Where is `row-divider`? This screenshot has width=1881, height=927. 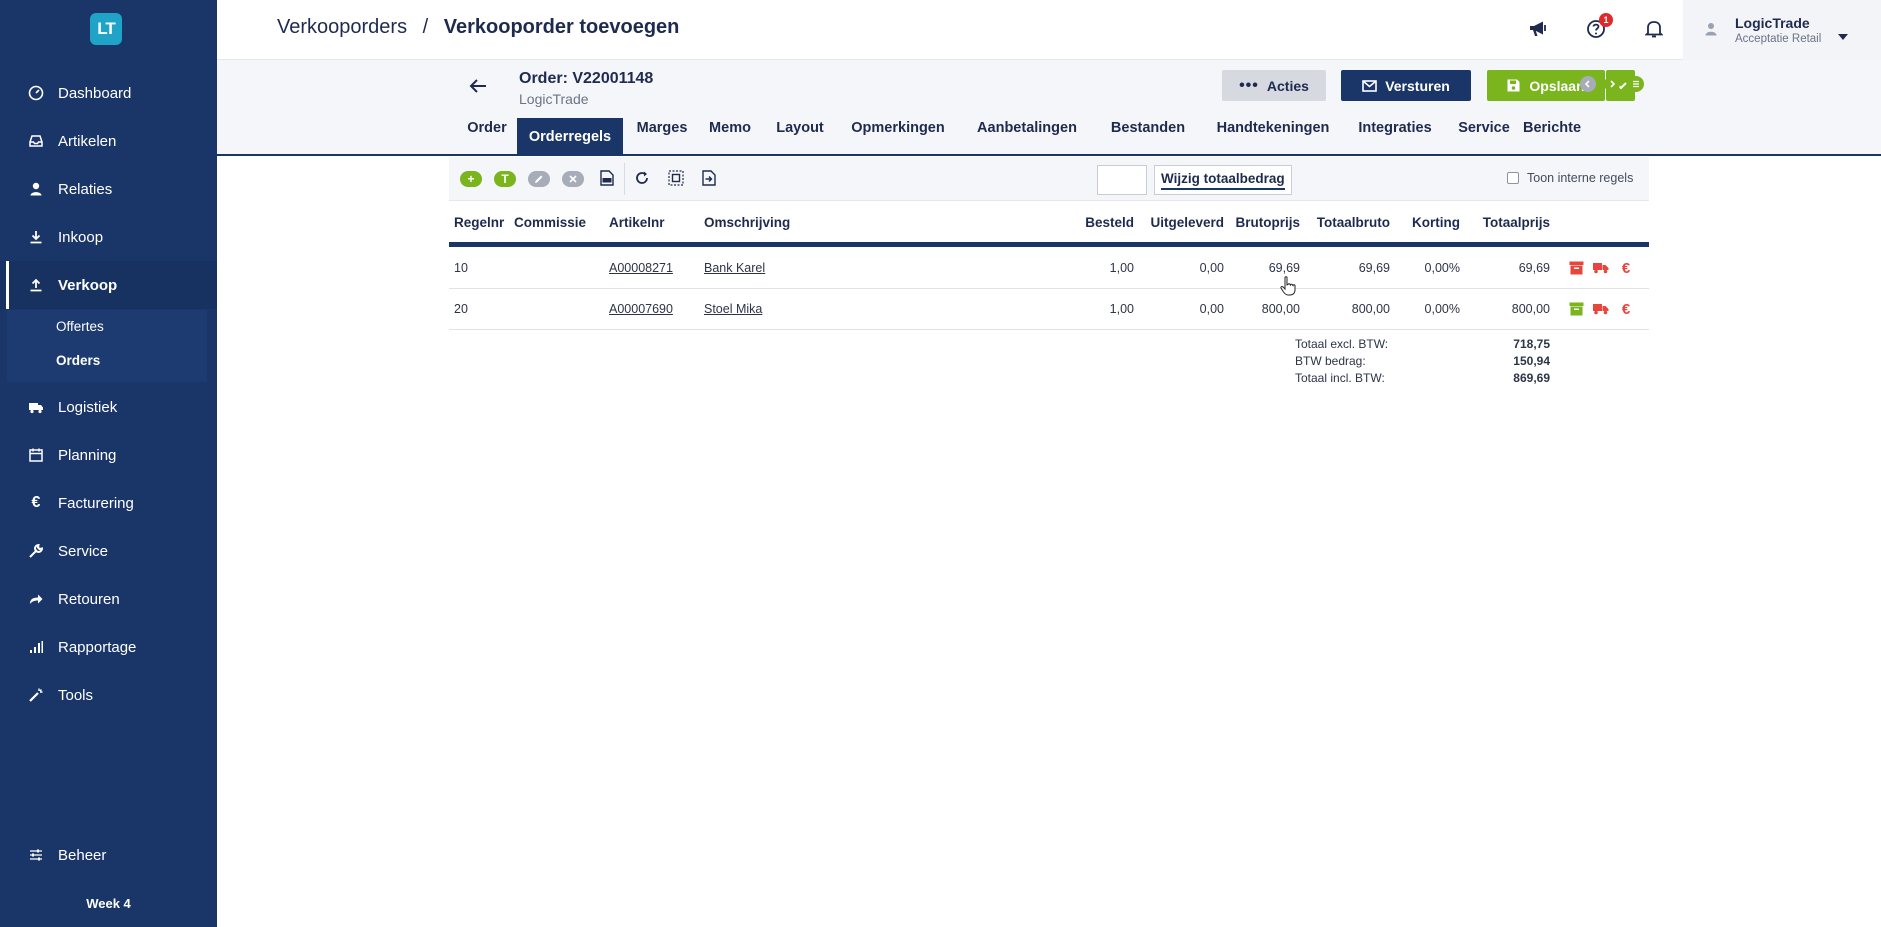 row-divider is located at coordinates (1049, 288).